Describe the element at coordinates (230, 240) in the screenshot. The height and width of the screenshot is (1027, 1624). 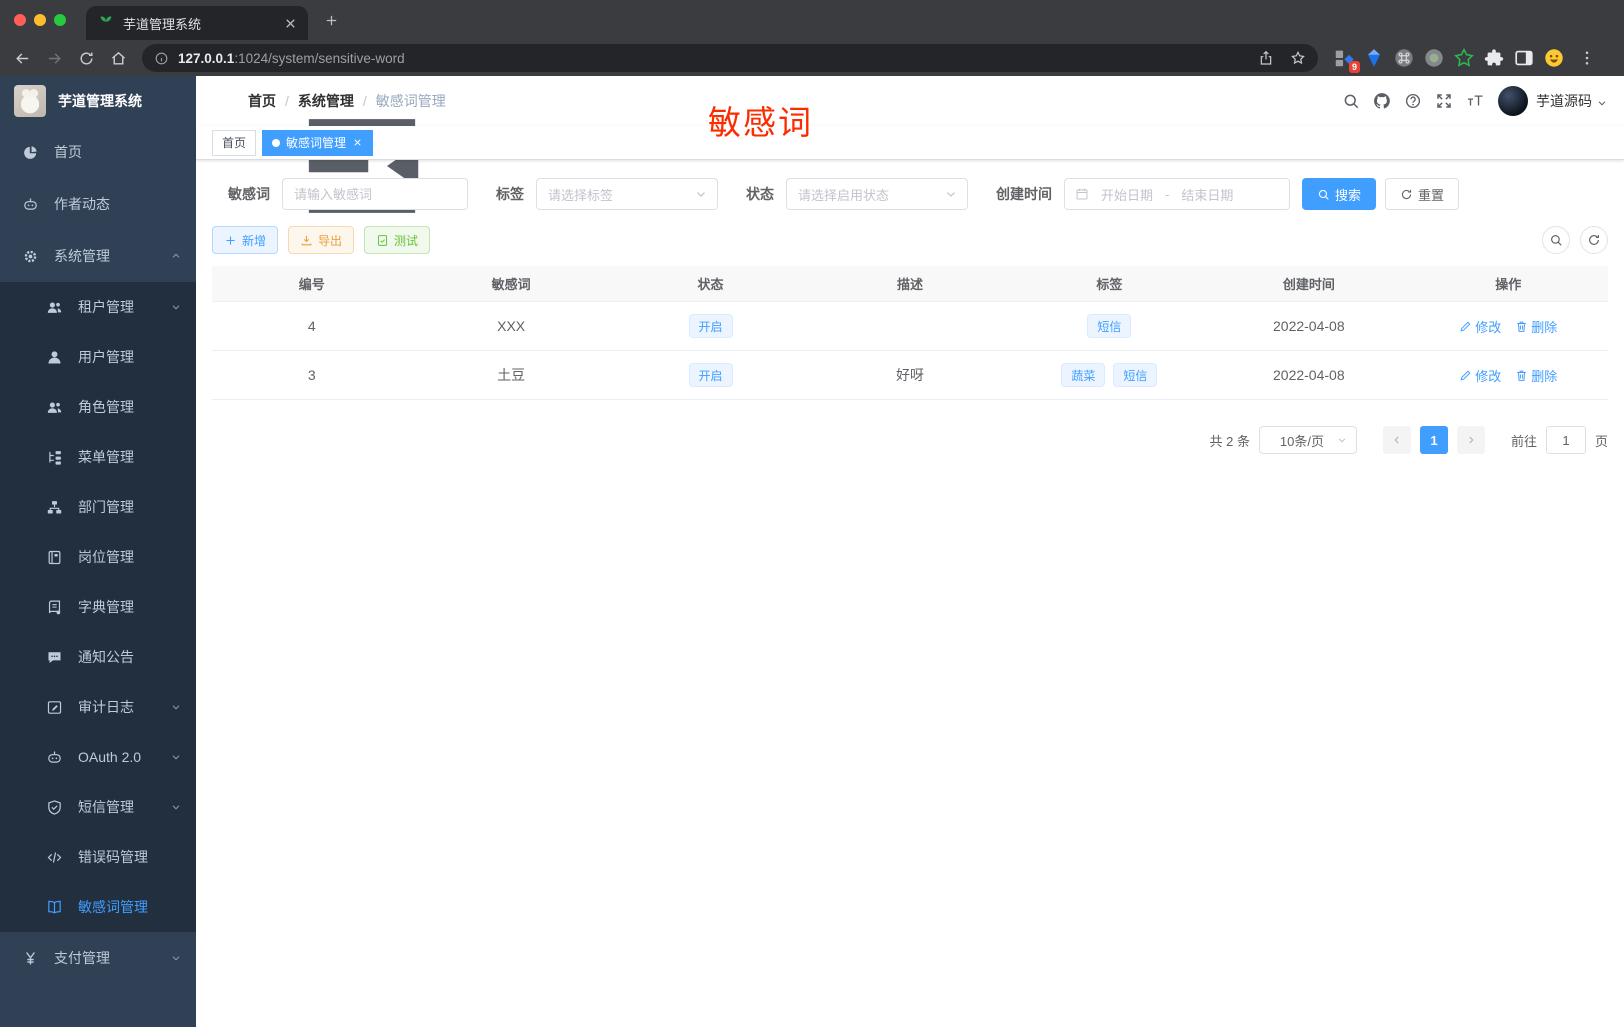
I see `plus-icon` at that location.